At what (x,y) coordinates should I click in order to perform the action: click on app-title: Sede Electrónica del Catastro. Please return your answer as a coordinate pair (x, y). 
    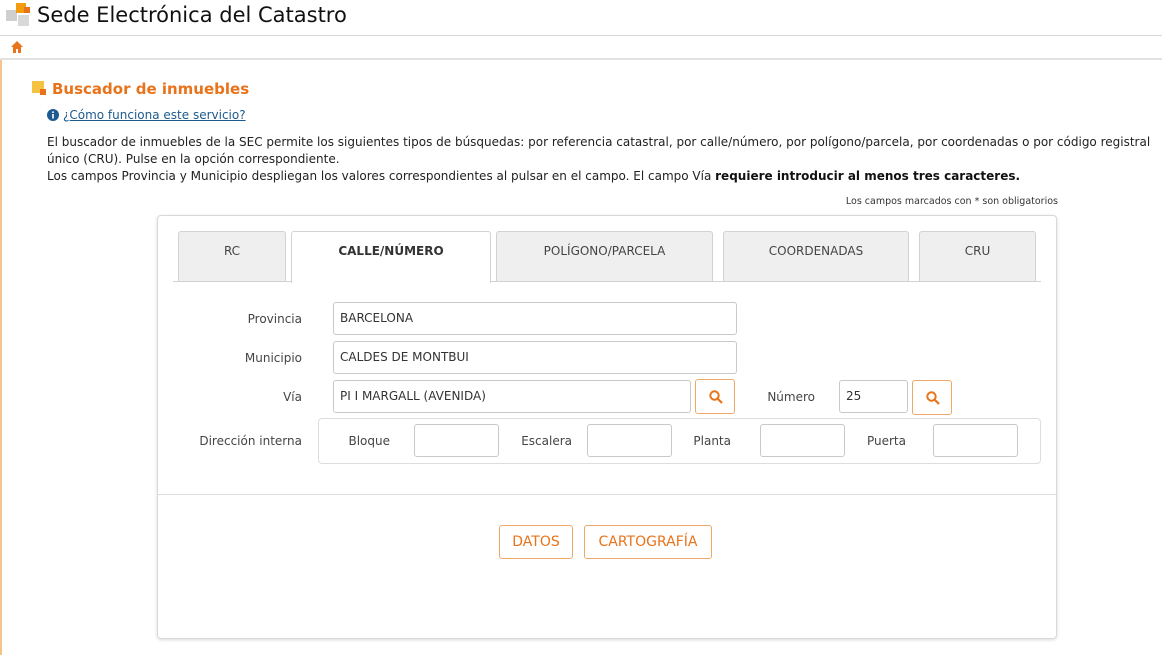
    Looking at the image, I should click on (192, 15).